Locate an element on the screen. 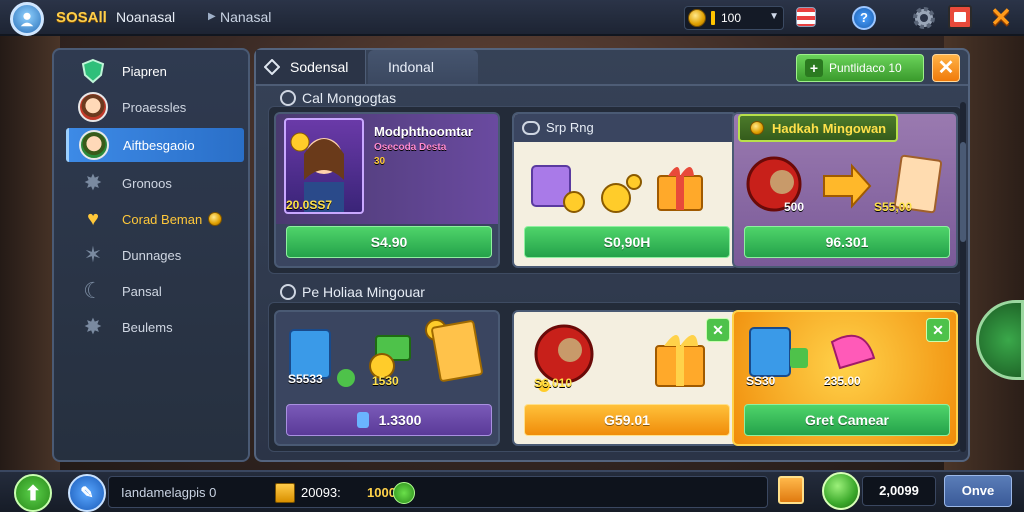 This screenshot has width=1024, height=512. top-bar: SOSAll Noanasal ▶ Nanasal 100 ▼ ? ✕ is located at coordinates (512, 18).